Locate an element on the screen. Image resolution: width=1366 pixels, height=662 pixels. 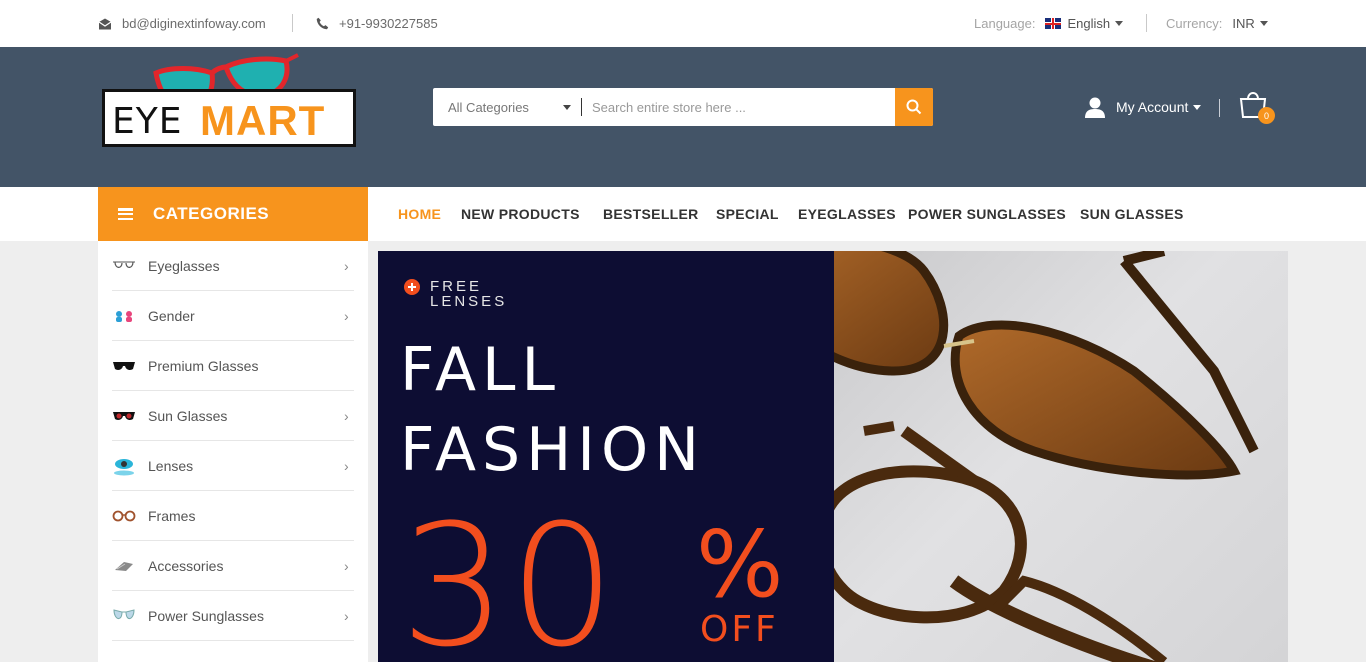
sunglasses-icon is located at coordinates (130, 416).